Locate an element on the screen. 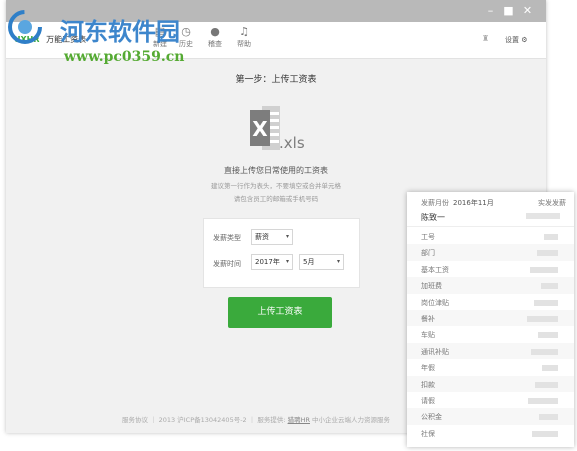  row-label: 社保 is located at coordinates (428, 433).